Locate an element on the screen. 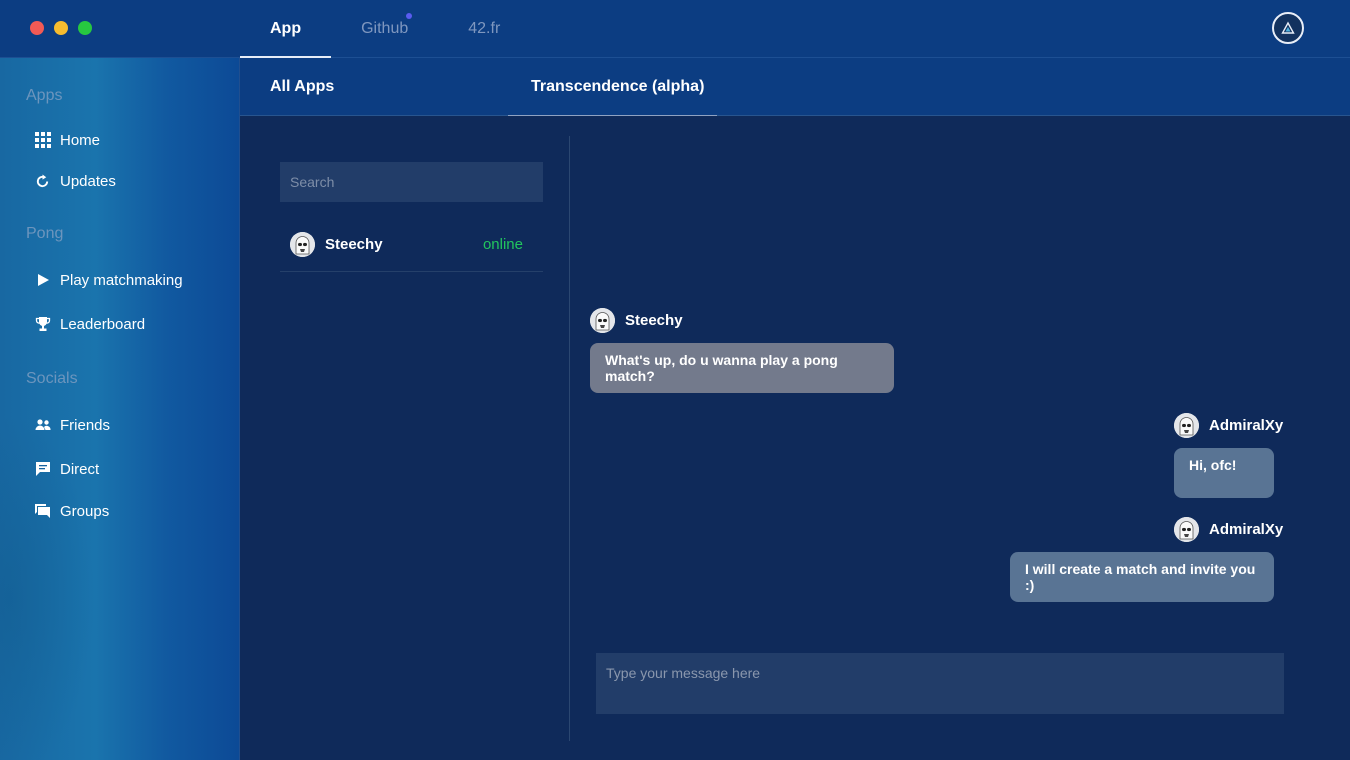 This screenshot has width=1350, height=760. sidebar-item-play-matchmaking: Play matchmaking is located at coordinates (108, 280).